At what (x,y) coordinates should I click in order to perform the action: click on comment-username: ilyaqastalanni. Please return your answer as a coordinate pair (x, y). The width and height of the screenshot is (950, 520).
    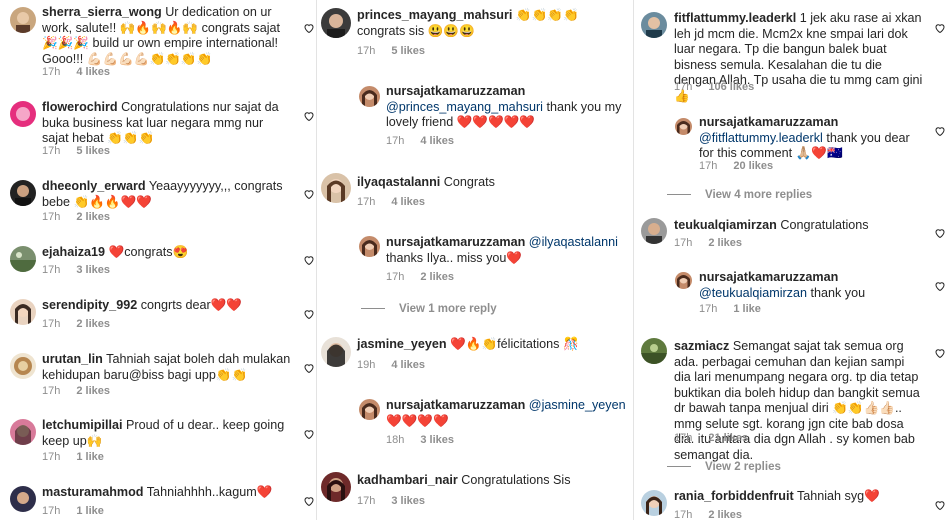
    Looking at the image, I should click on (398, 182).